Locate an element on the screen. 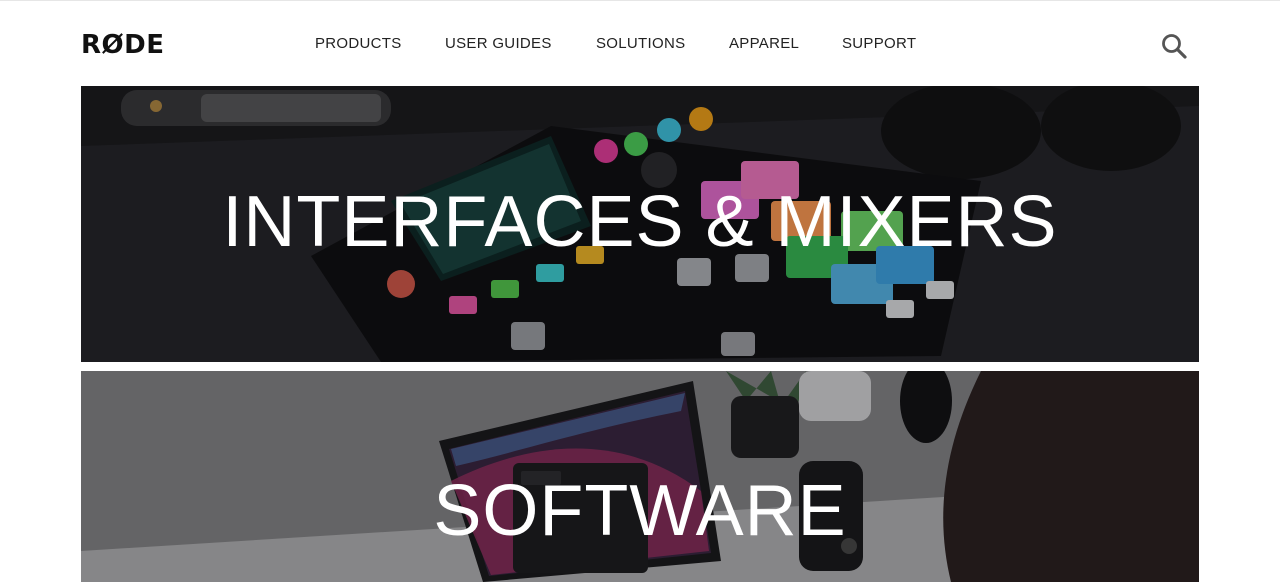 This screenshot has width=1280, height=582. nav-item-user-guides: USER GUIDES is located at coordinates (498, 44).